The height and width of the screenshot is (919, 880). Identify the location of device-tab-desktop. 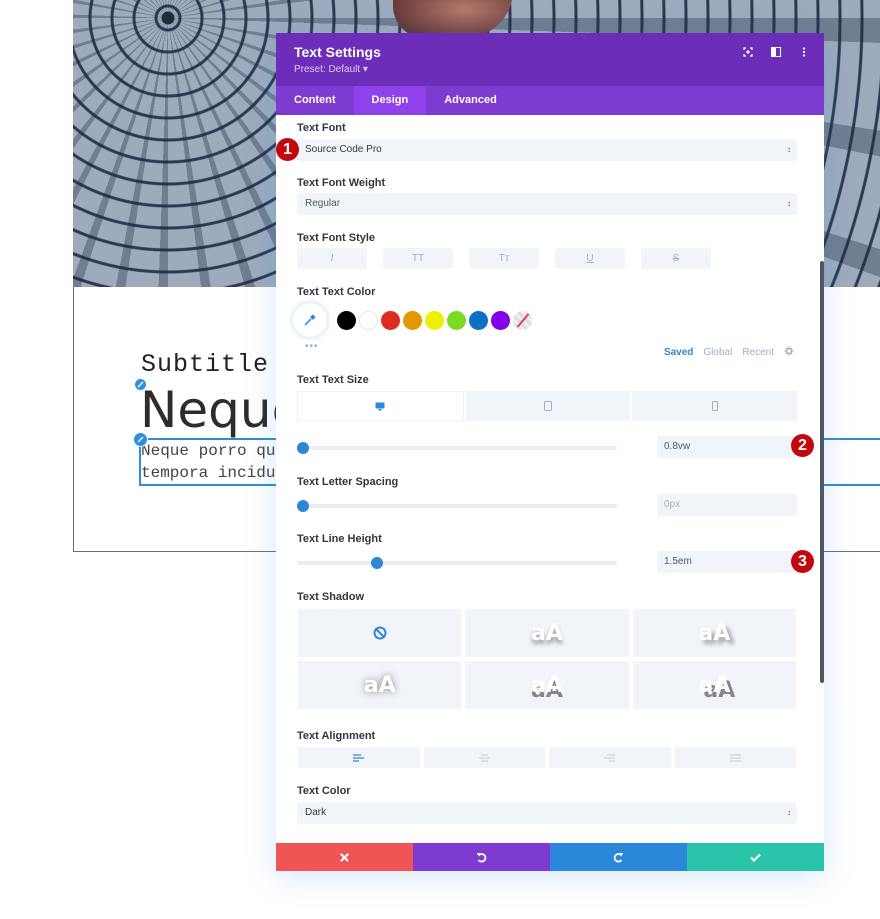
(380, 406).